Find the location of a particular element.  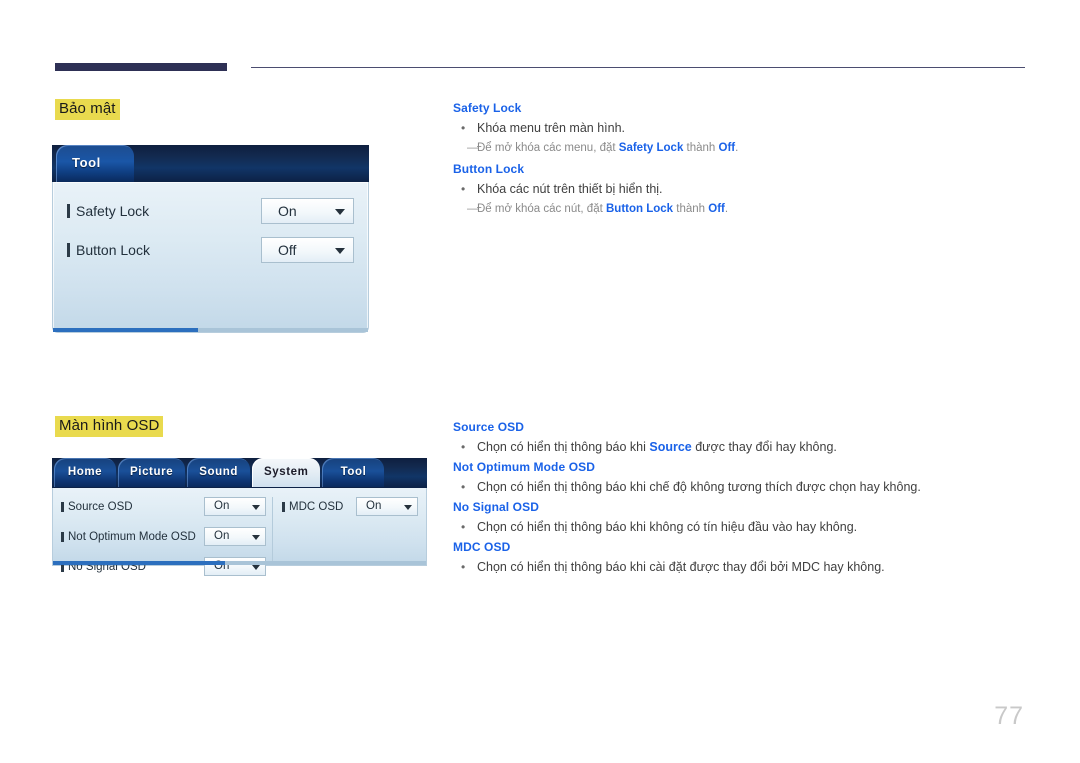

term-button-lock: Button Lock is located at coordinates (489, 169).